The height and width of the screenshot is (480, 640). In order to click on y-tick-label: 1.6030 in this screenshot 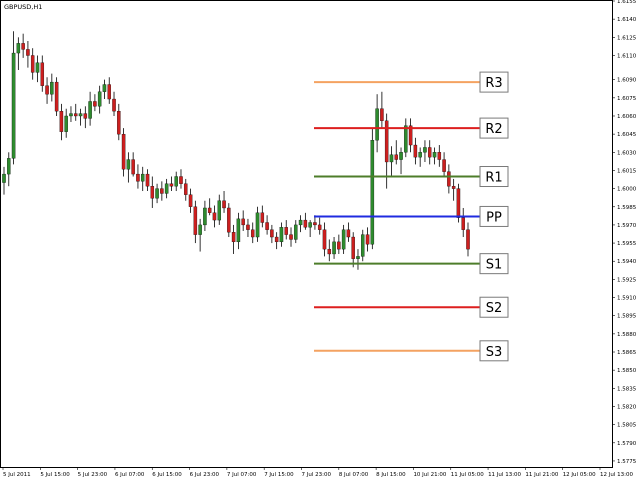, I will do `click(627, 153)`.